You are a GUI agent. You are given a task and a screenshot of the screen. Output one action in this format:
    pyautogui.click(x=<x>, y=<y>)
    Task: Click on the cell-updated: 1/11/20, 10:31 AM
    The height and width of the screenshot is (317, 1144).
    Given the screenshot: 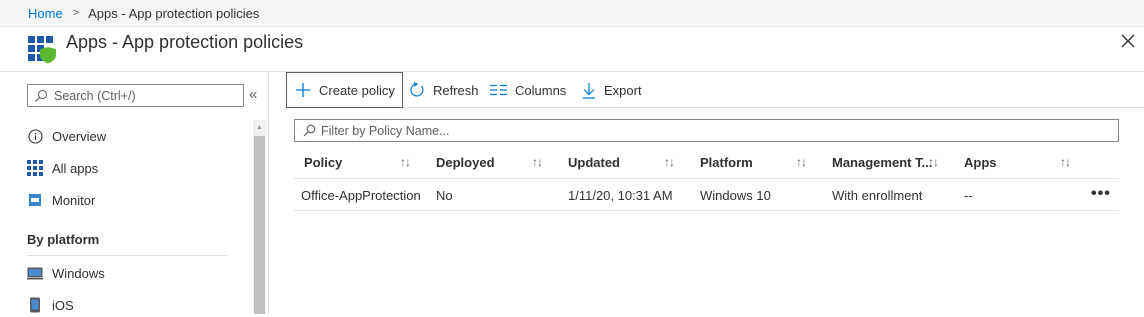 What is the action you would take?
    pyautogui.click(x=620, y=195)
    